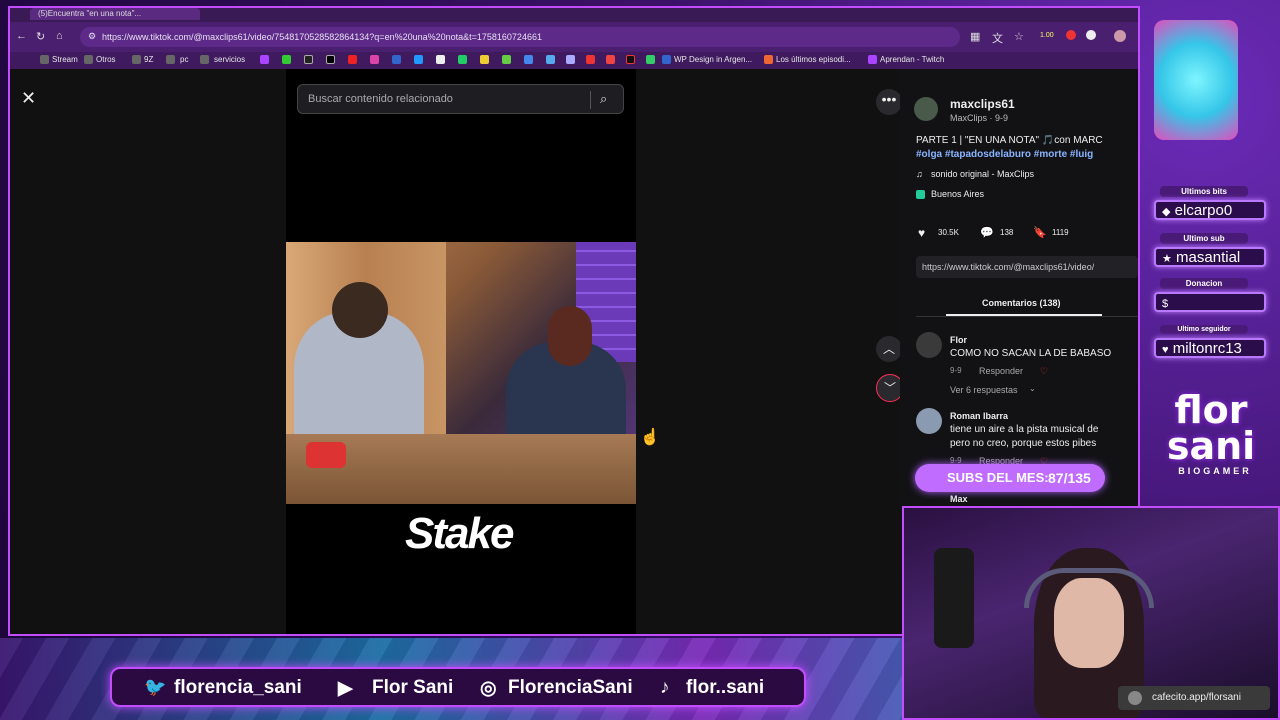 Image resolution: width=1280 pixels, height=720 pixels. I want to click on home-icon: ⌂, so click(59, 36).